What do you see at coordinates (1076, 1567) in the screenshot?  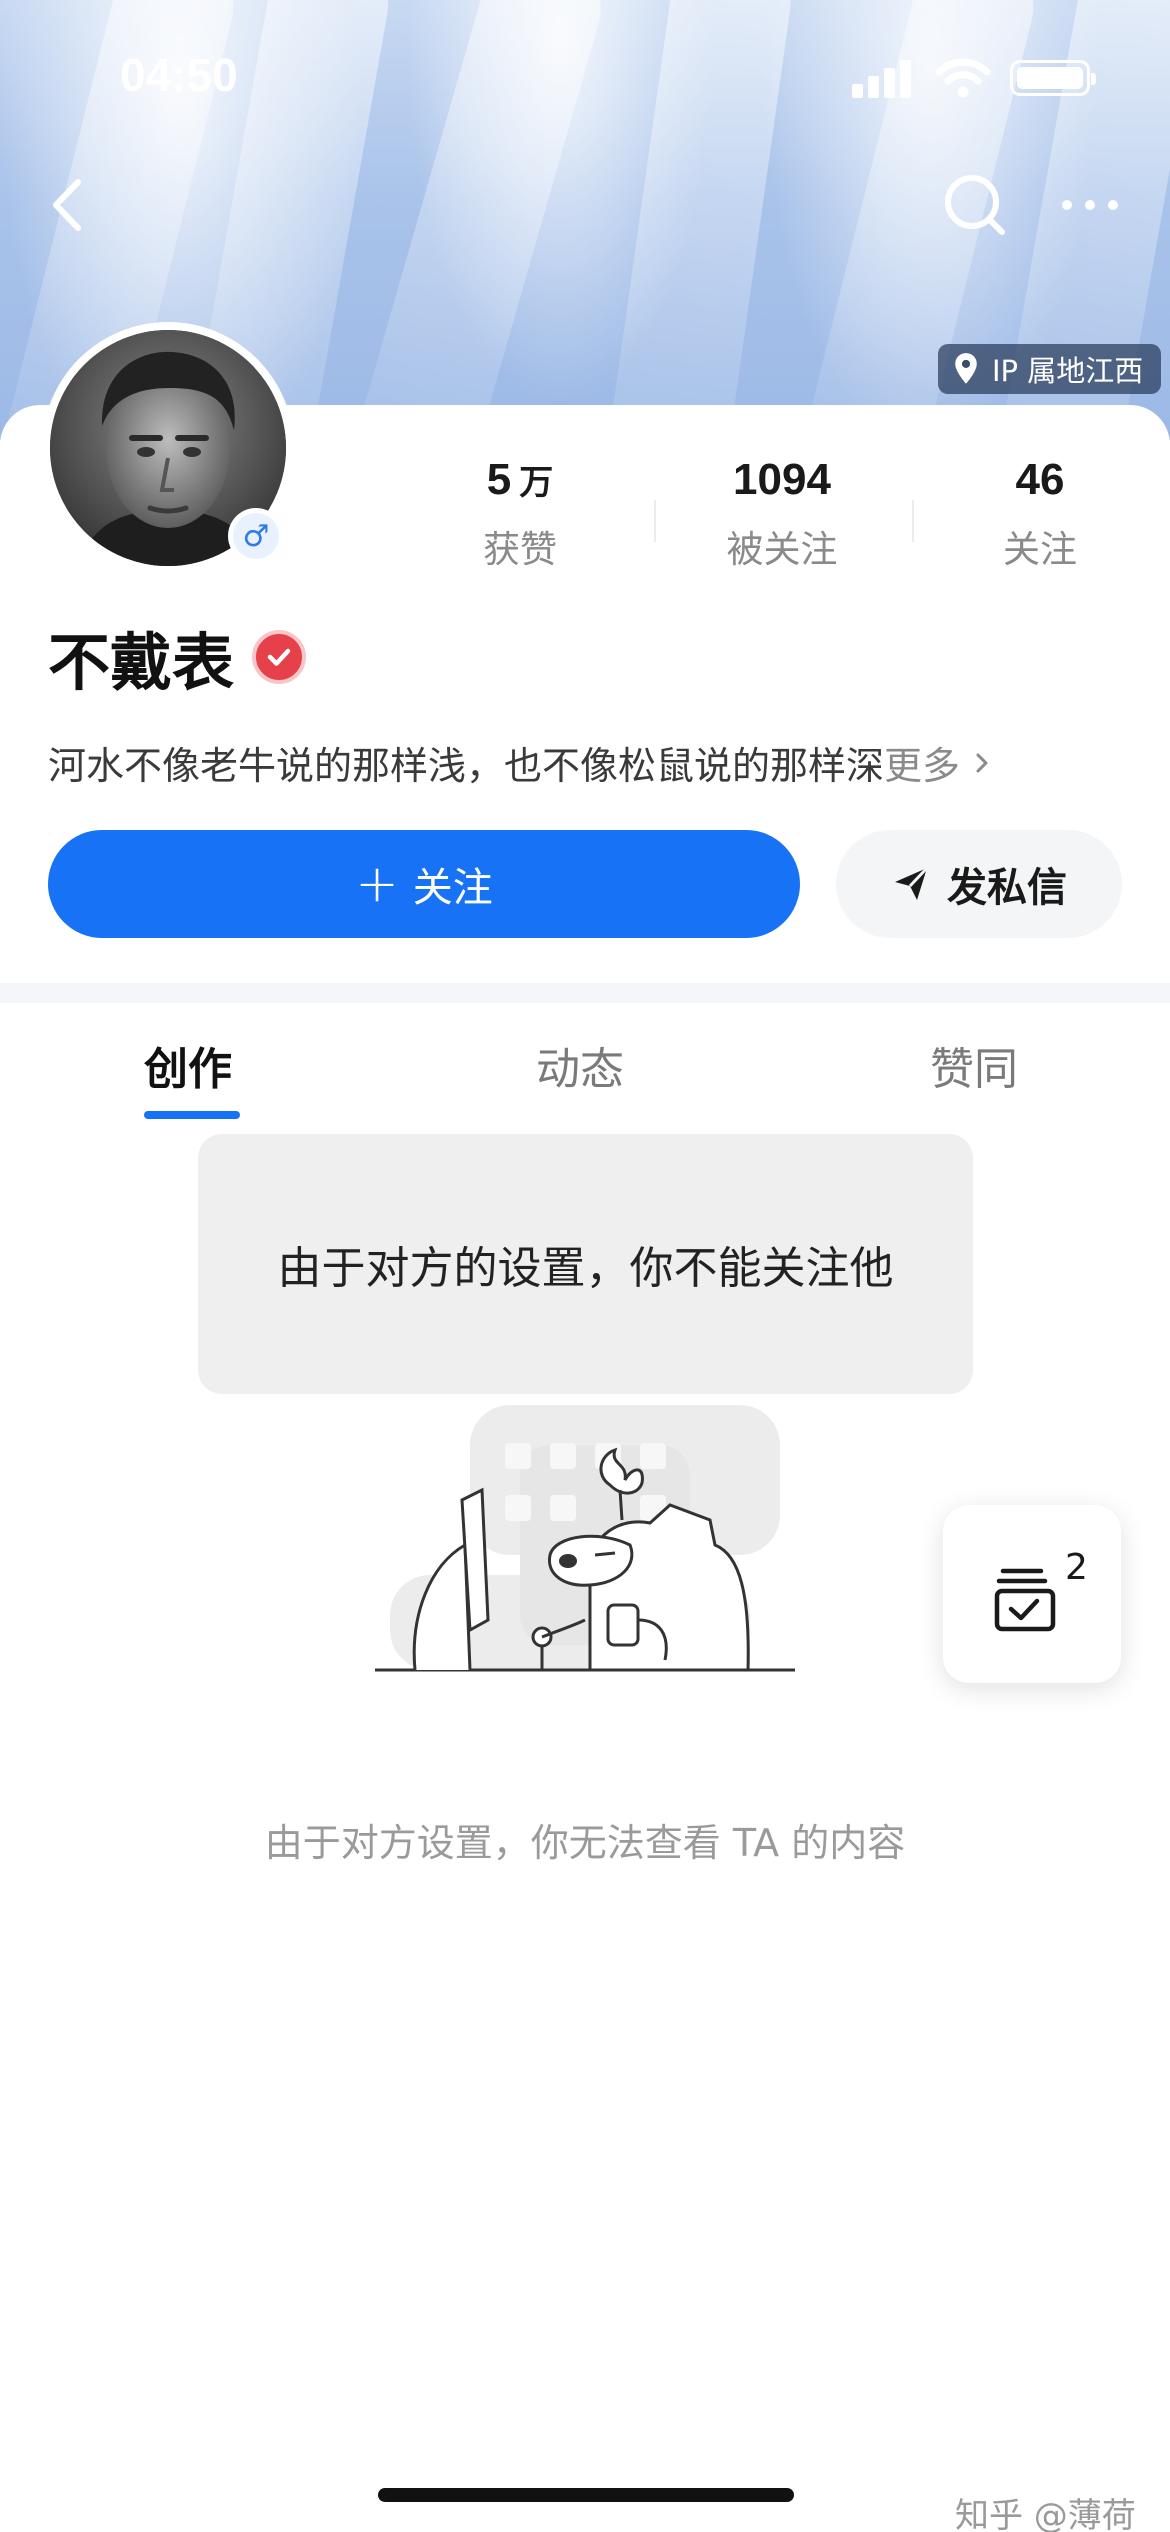 I see `floating-badge-count: 2` at bounding box center [1076, 1567].